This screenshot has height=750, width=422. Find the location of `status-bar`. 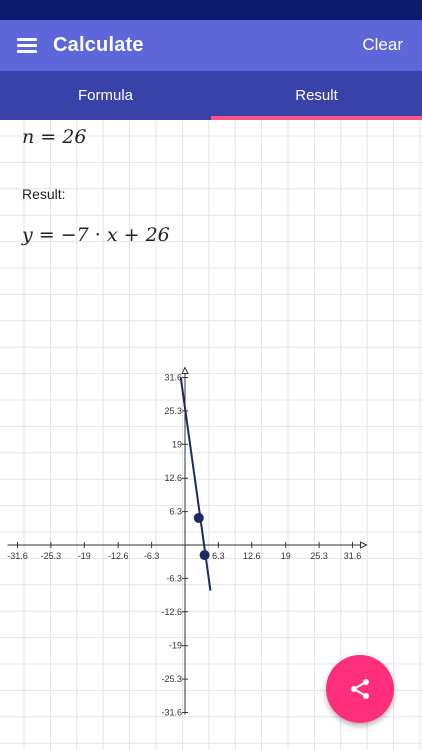

status-bar is located at coordinates (211, 10).